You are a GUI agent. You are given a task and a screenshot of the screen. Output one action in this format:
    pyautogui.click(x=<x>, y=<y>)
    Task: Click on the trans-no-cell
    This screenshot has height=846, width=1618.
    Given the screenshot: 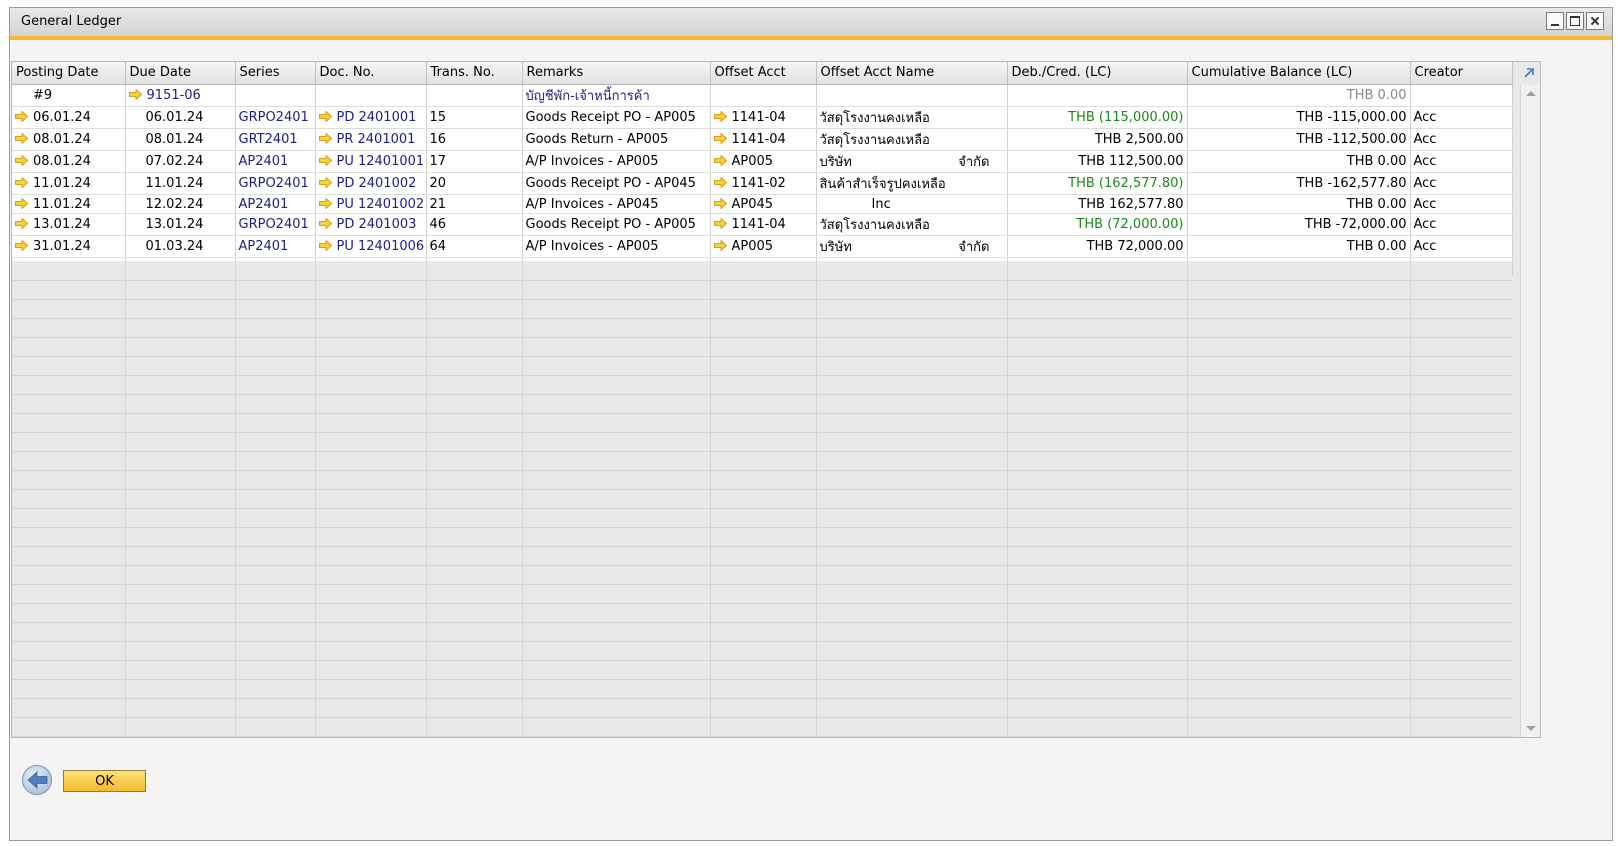 What is the action you would take?
    pyautogui.click(x=474, y=96)
    